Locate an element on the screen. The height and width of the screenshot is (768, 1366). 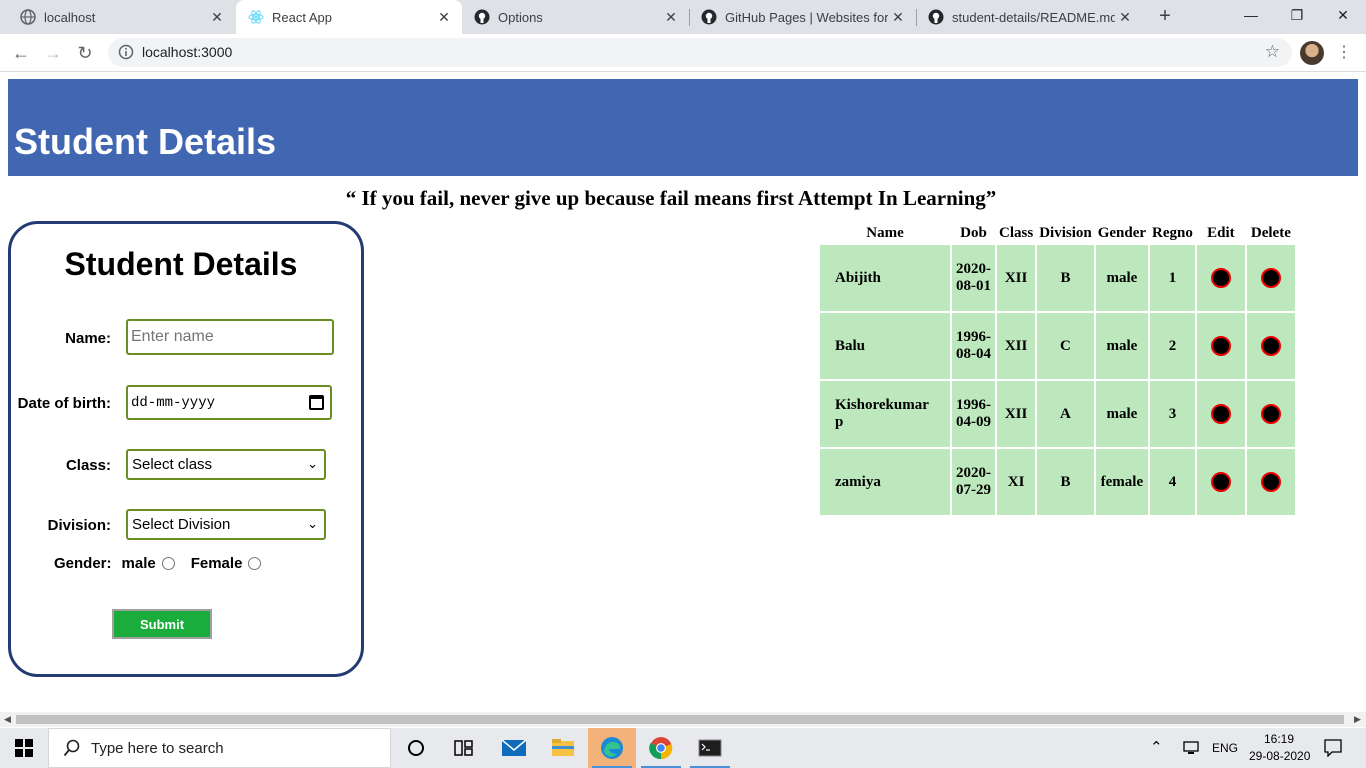
tab-readme: student-details/README.md at ✕ is located at coordinates (1029, 17).